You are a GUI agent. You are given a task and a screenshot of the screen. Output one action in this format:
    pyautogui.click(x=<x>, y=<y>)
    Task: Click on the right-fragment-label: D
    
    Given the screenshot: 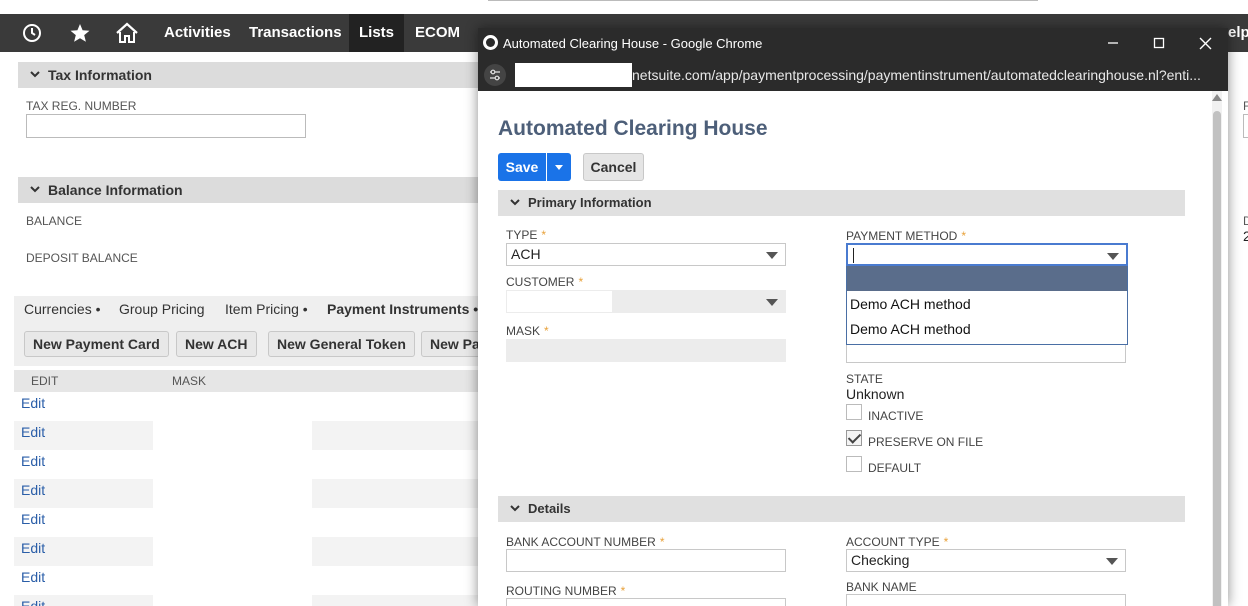 What is the action you would take?
    pyautogui.click(x=1245, y=221)
    